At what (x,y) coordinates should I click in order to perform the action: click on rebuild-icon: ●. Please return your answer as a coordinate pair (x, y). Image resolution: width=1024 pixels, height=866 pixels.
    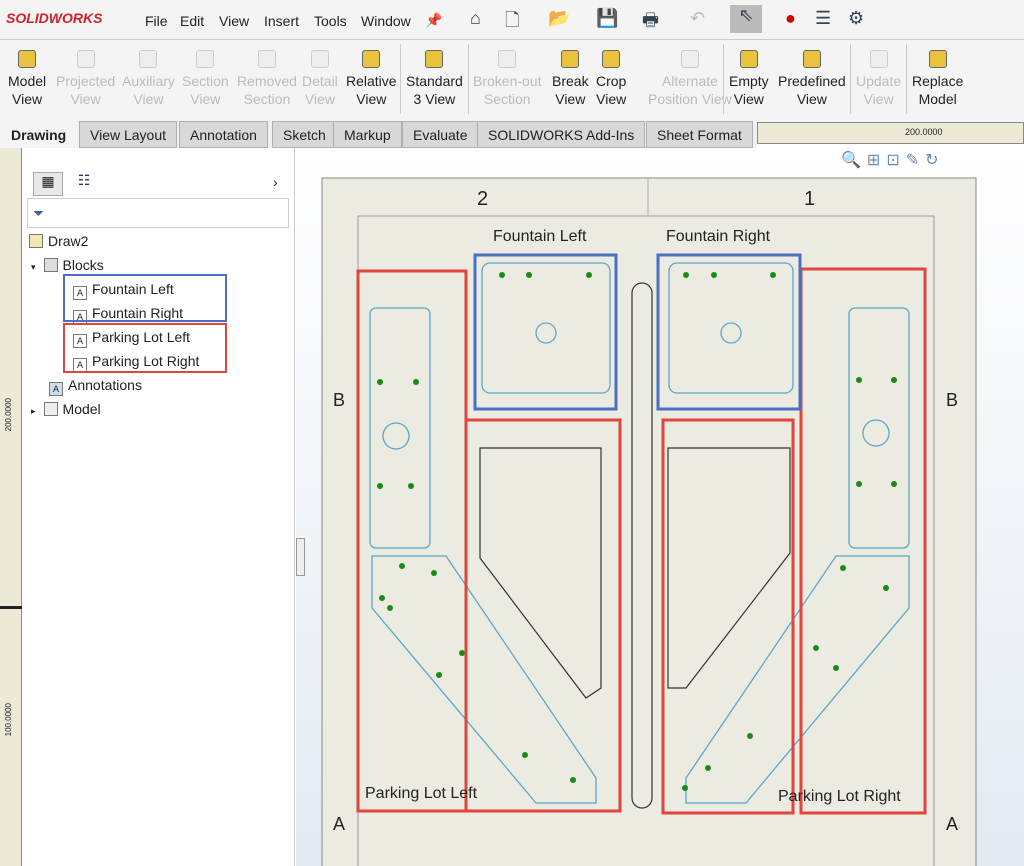
    Looking at the image, I should click on (790, 18).